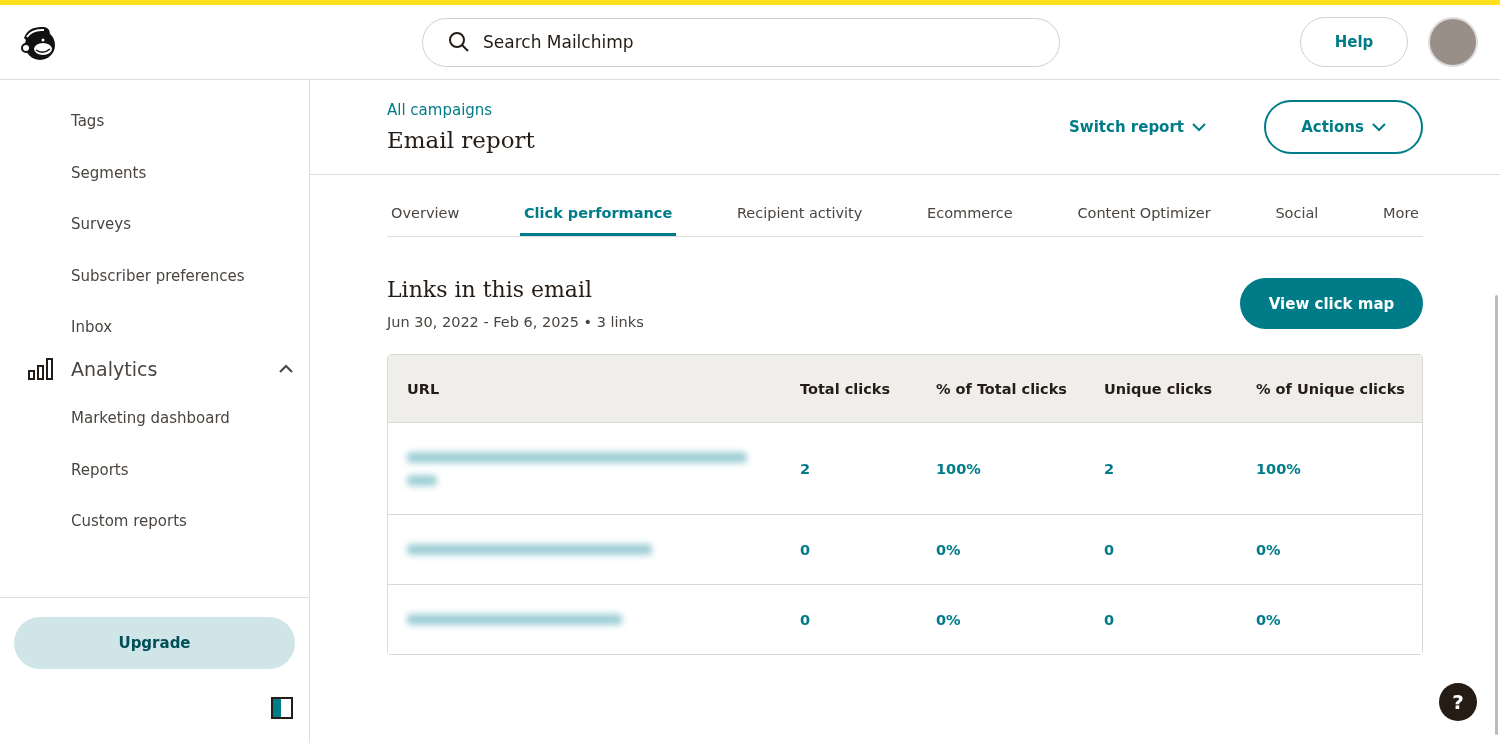 Image resolution: width=1500 pixels, height=743 pixels. Describe the element at coordinates (515, 322) in the screenshot. I see `section-subtitle: Jun 30, 2022 - Feb 6, 2025 • 3 links` at that location.